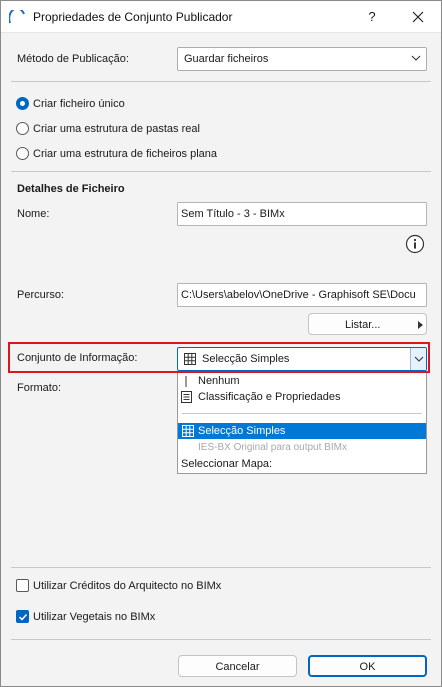  I want to click on publish-method-value: Guardar ficheiros, so click(226, 59).